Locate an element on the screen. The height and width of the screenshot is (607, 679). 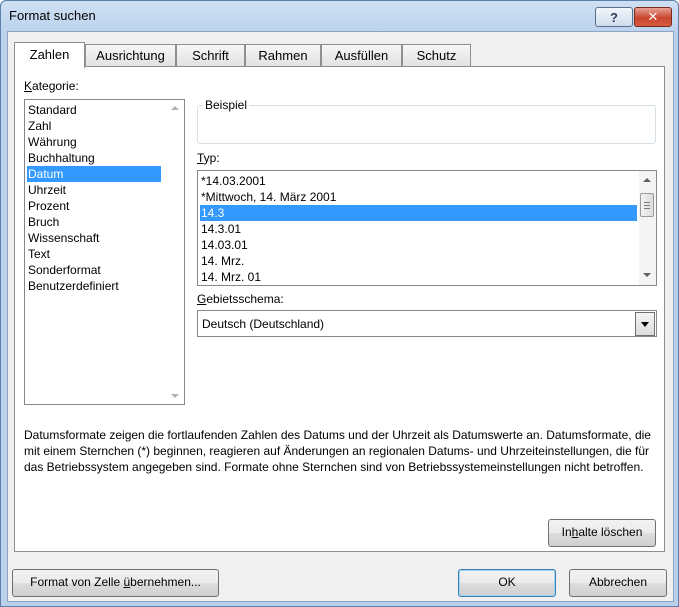
locale-dropdown-button is located at coordinates (645, 324).